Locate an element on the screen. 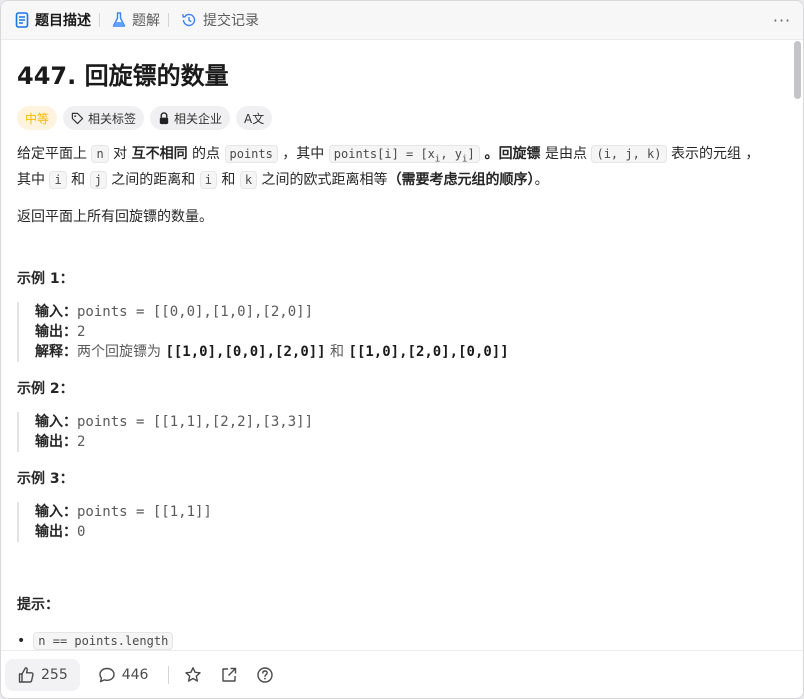 This screenshot has height=699, width=804. star-icon is located at coordinates (193, 674).